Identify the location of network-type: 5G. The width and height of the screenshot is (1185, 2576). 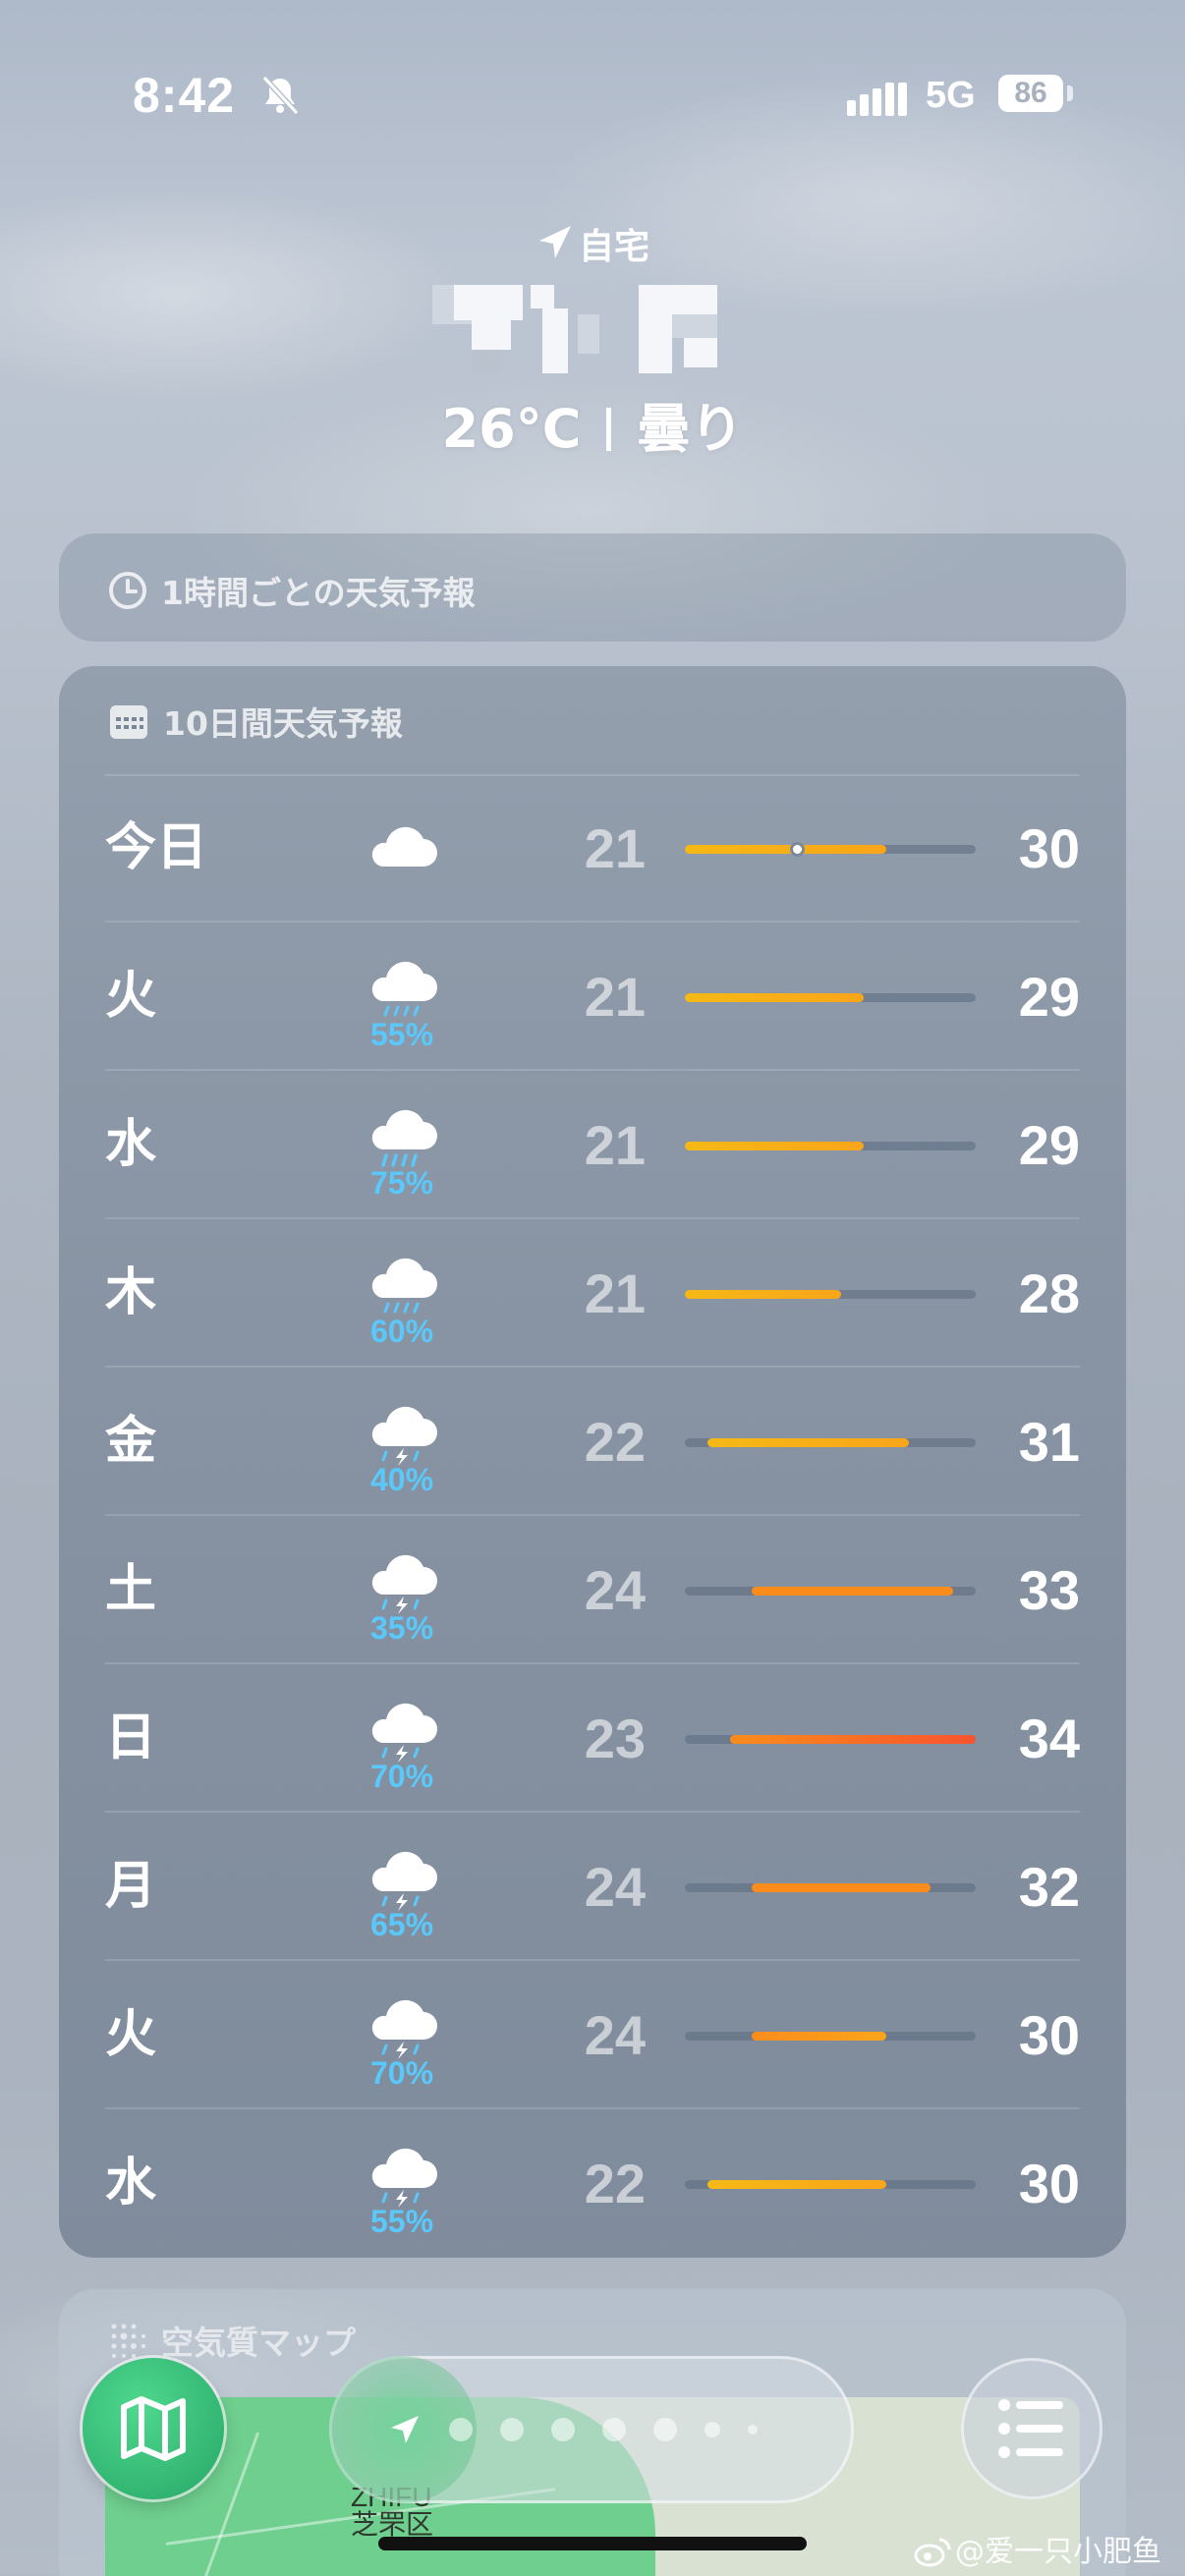
(951, 95).